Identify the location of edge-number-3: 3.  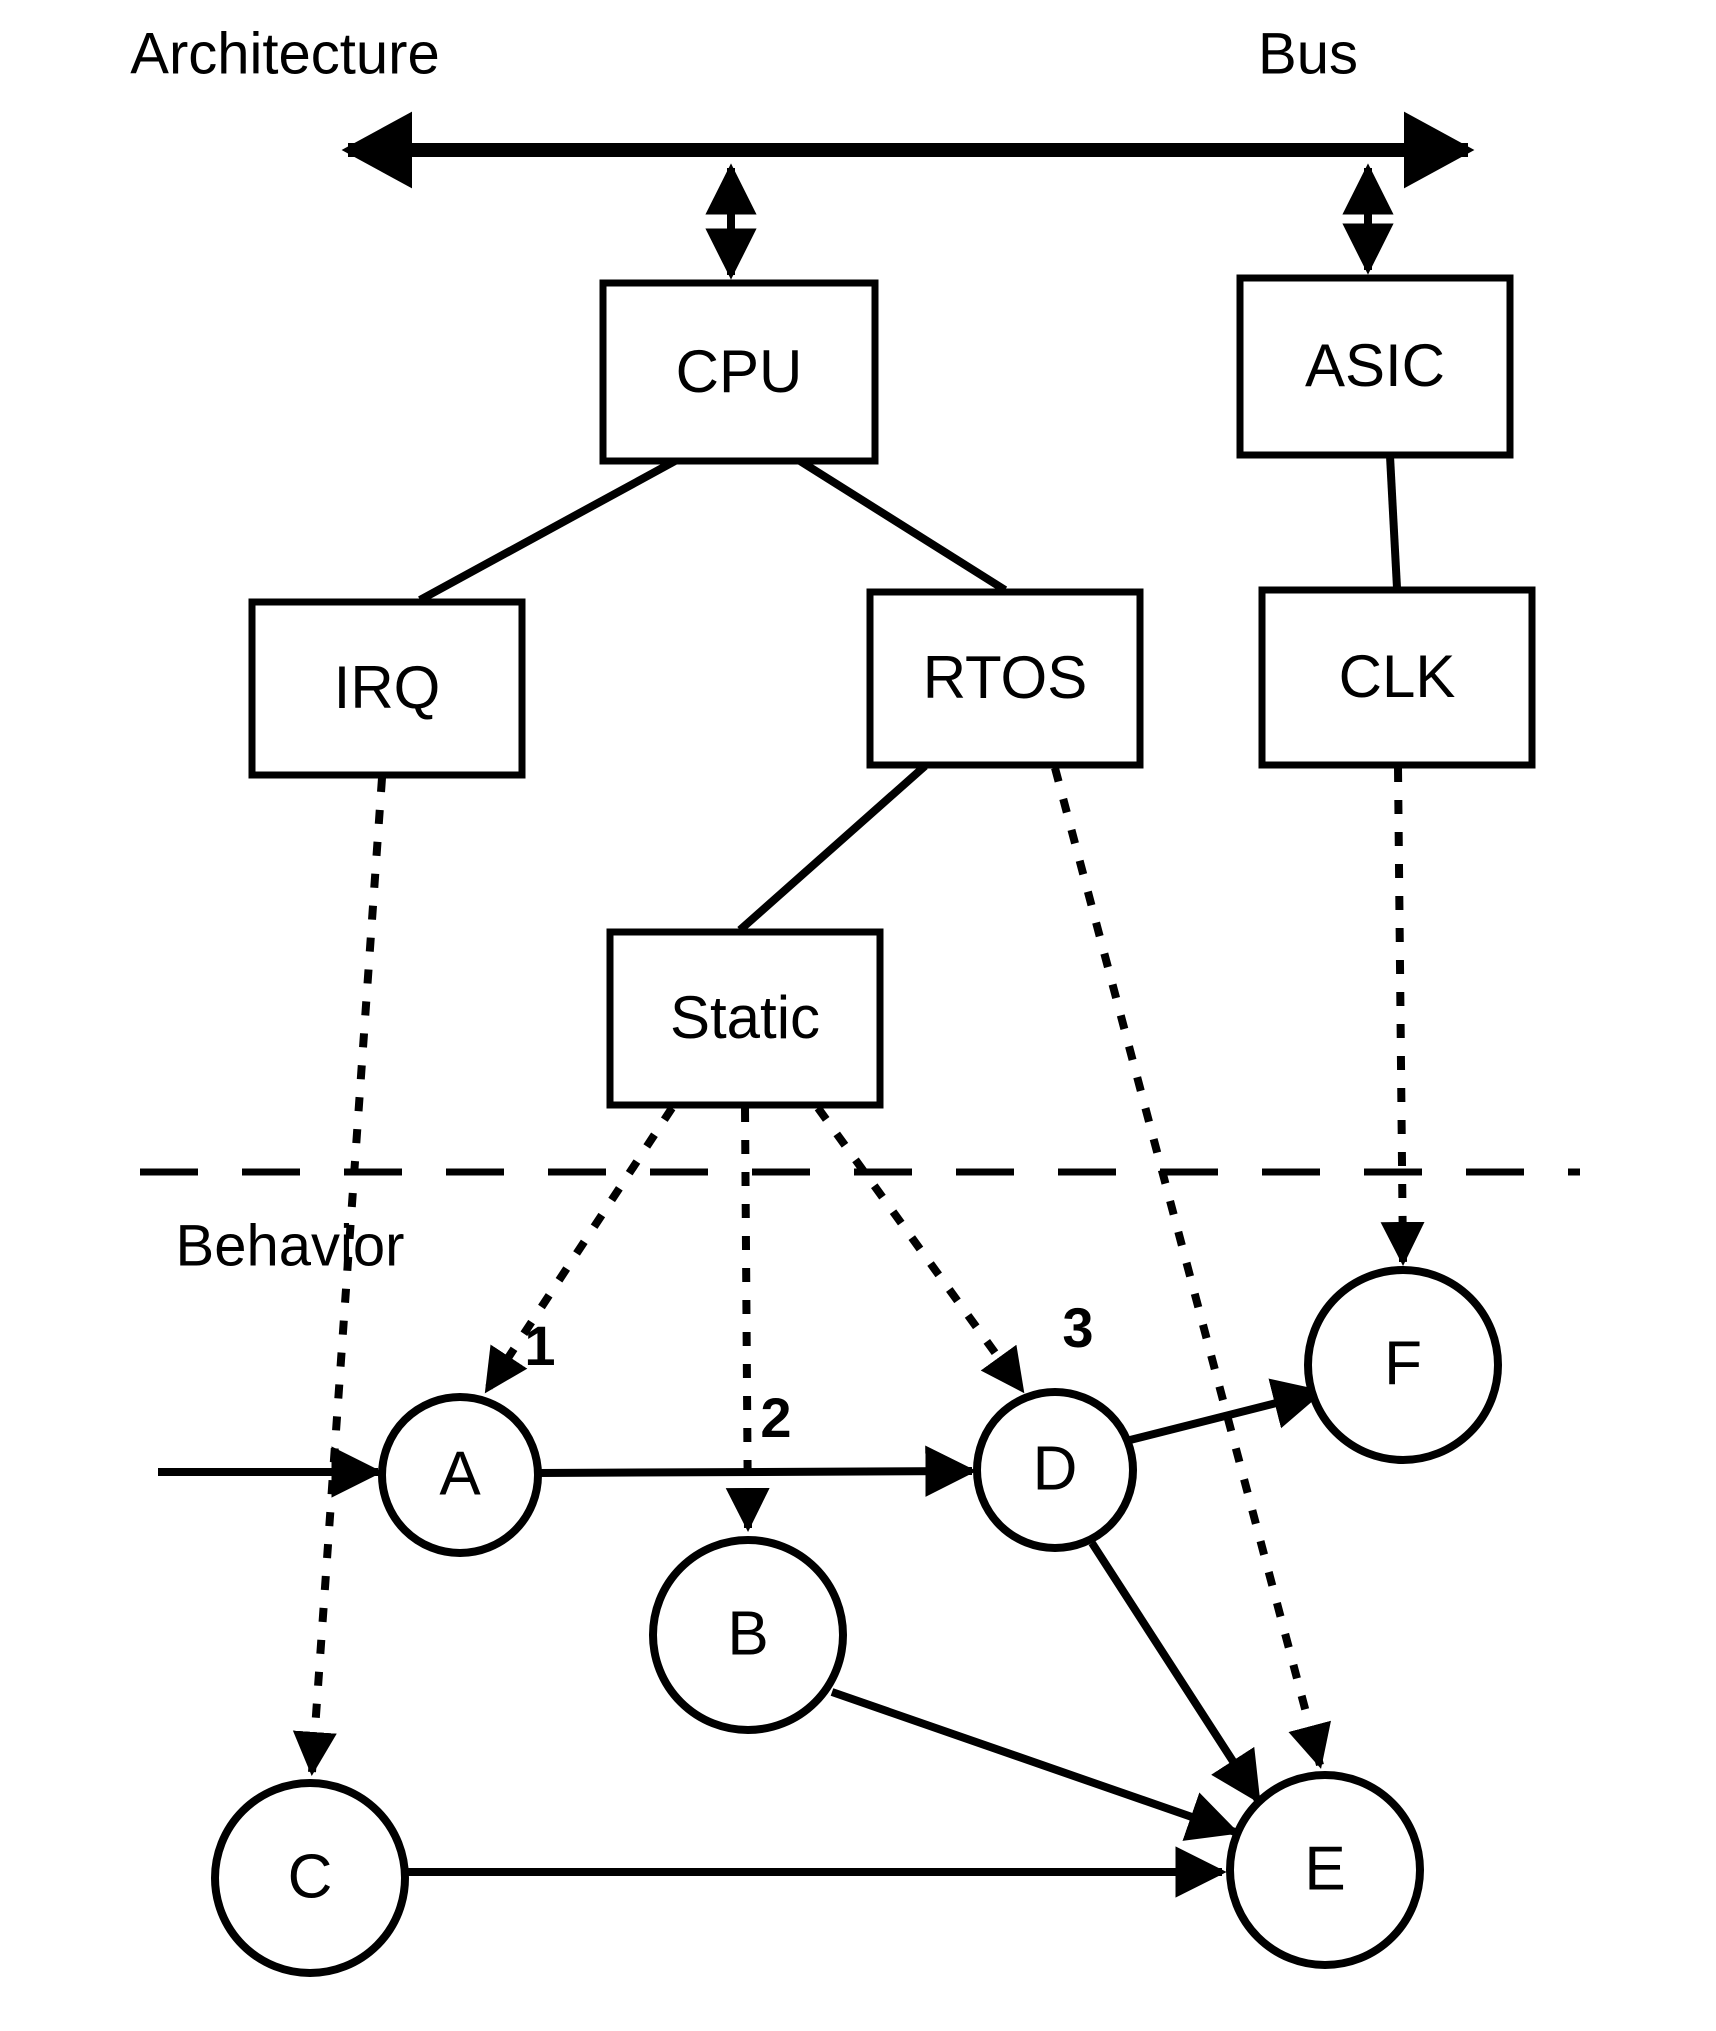
(1077, 1327).